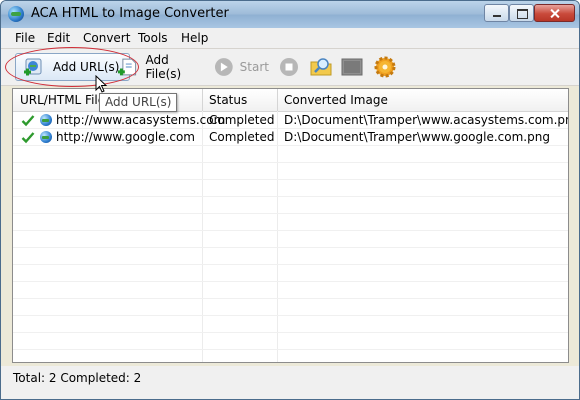 The width and height of the screenshot is (580, 400). Describe the element at coordinates (153, 38) in the screenshot. I see `menu-tools: Tools` at that location.